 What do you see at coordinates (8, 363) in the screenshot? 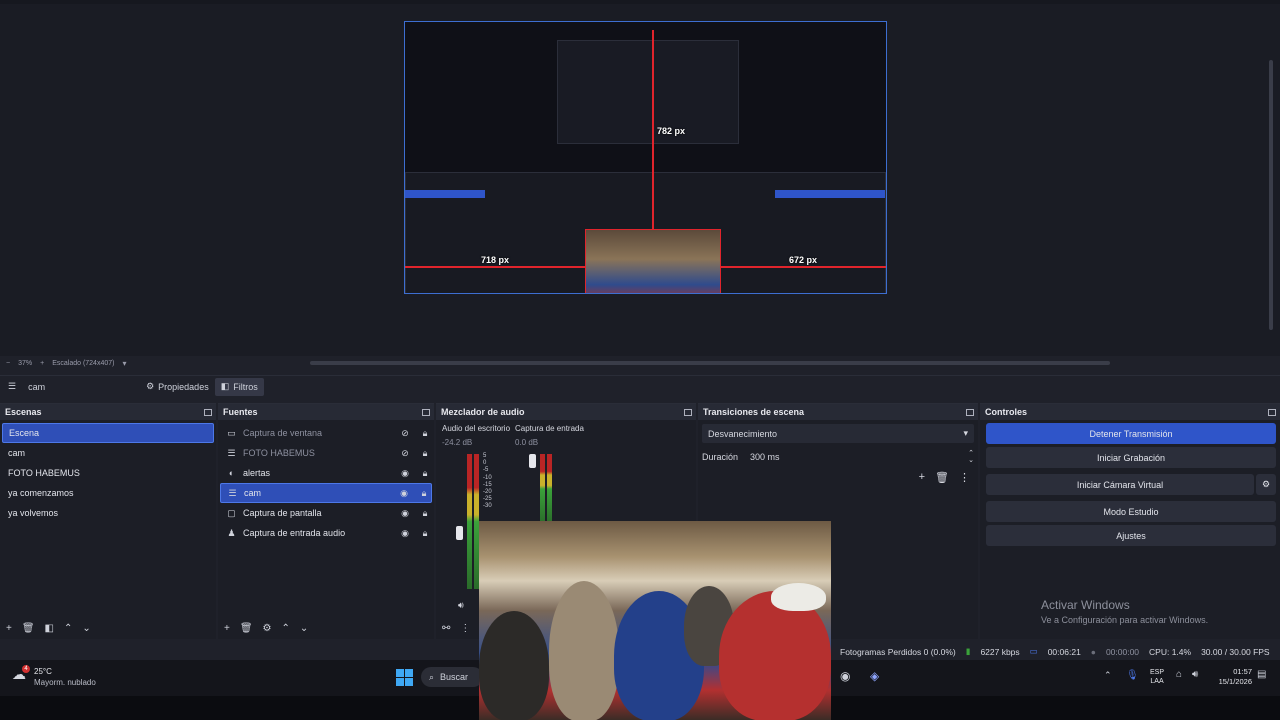
I see `zoom-out-button: −` at bounding box center [8, 363].